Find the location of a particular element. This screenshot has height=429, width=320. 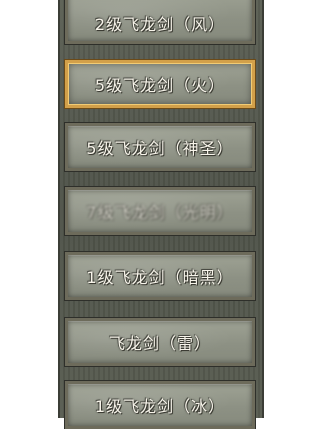

item-button-light-sword: 7级飞龙剑（光明） is located at coordinates (160, 211).